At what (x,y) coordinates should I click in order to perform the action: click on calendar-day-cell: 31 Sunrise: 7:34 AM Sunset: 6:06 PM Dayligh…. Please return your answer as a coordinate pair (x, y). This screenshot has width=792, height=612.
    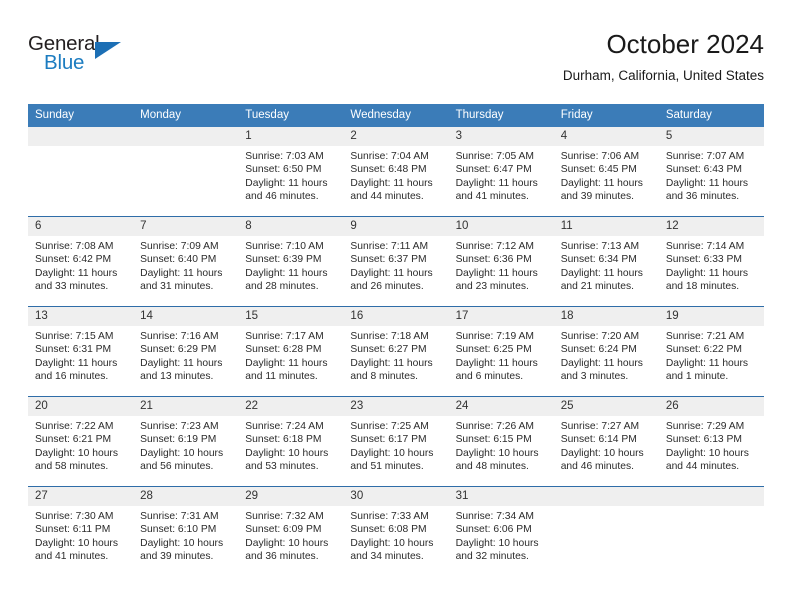
    Looking at the image, I should click on (501, 531).